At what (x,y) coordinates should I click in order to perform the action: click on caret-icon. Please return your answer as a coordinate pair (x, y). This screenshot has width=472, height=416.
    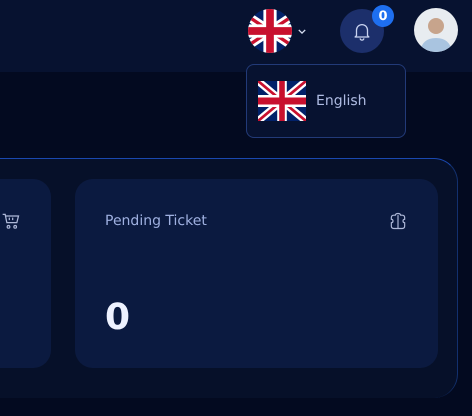
    Looking at the image, I should click on (302, 31).